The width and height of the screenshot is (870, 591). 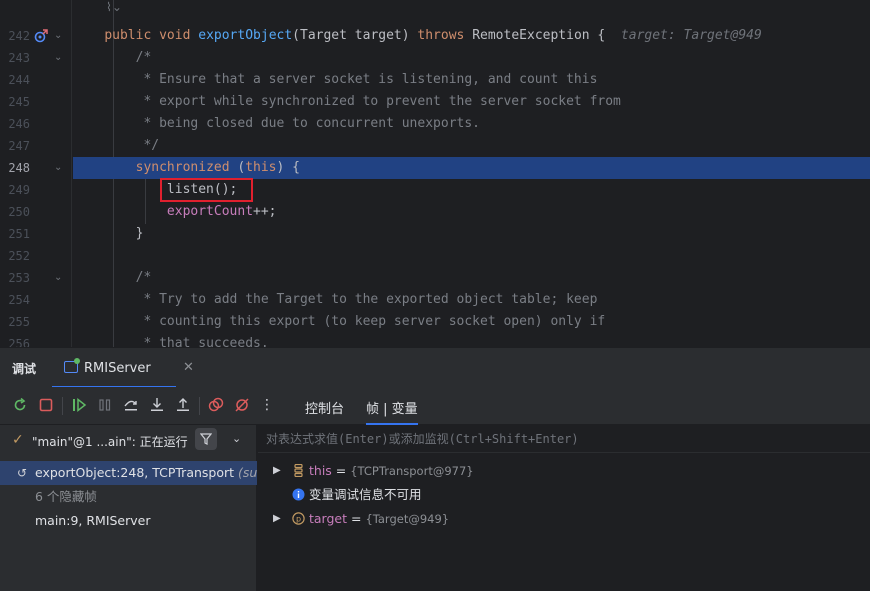 I want to click on stop-icon, so click(x=46, y=405).